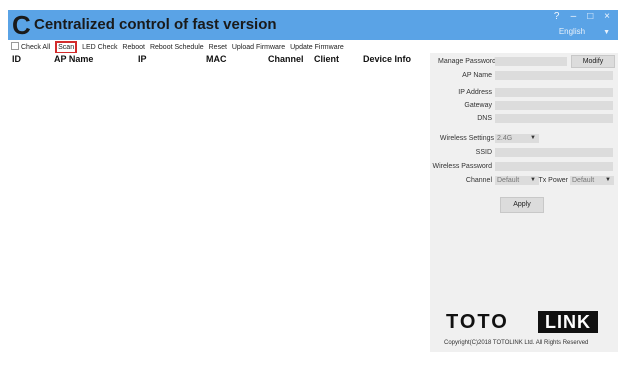 The image size is (632, 372). I want to click on gateway-label: Gateway, so click(478, 105).